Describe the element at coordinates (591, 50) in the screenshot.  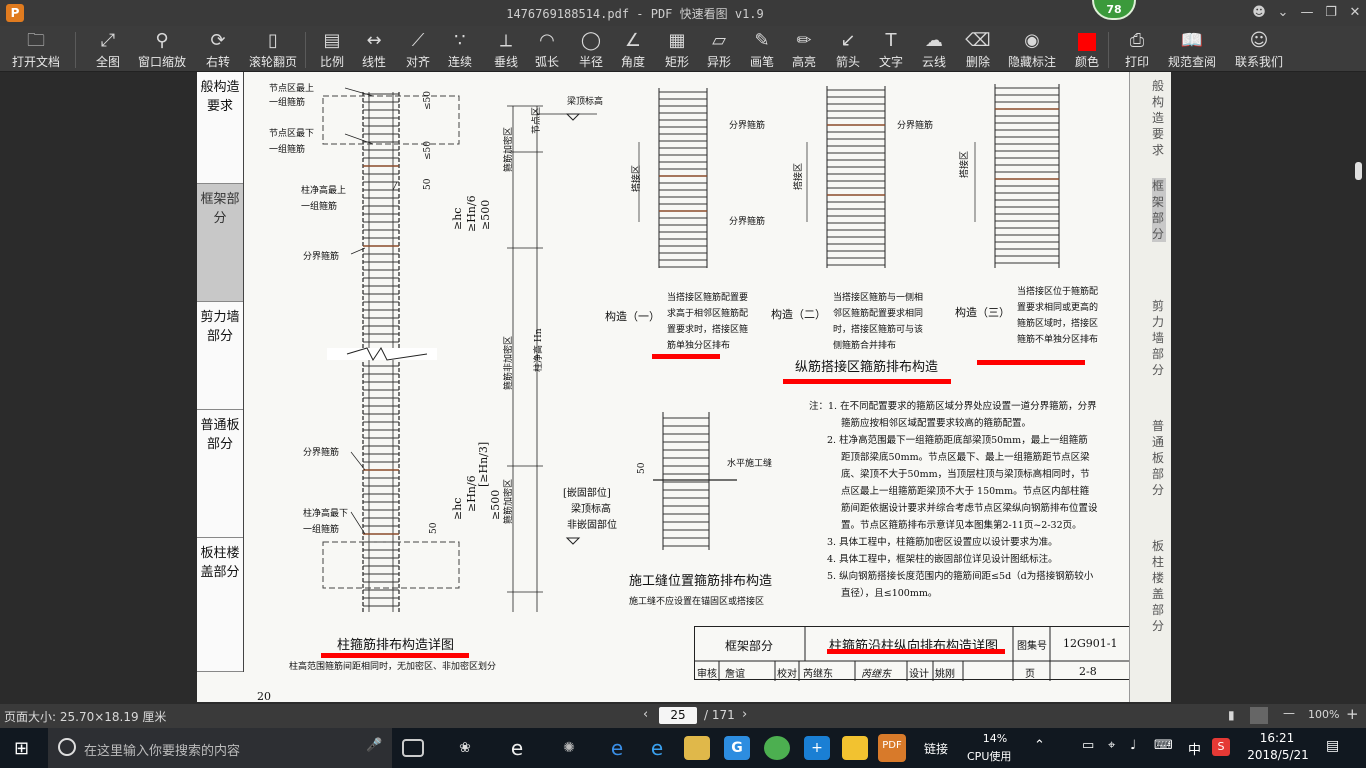
I see `tool-radius: ◯ 半径` at that location.